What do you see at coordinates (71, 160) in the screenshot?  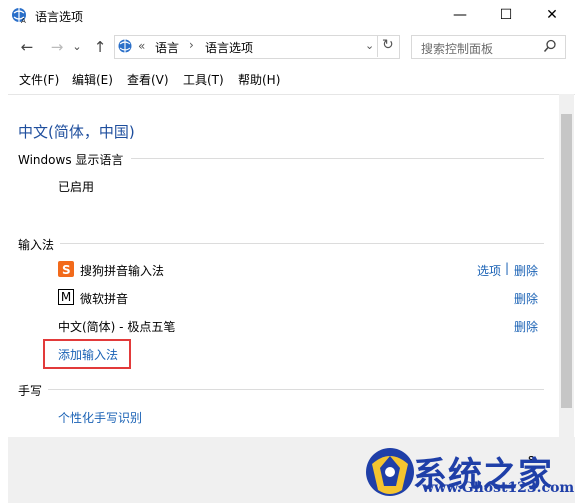 I see `display-language-header: Windows 显示语言` at bounding box center [71, 160].